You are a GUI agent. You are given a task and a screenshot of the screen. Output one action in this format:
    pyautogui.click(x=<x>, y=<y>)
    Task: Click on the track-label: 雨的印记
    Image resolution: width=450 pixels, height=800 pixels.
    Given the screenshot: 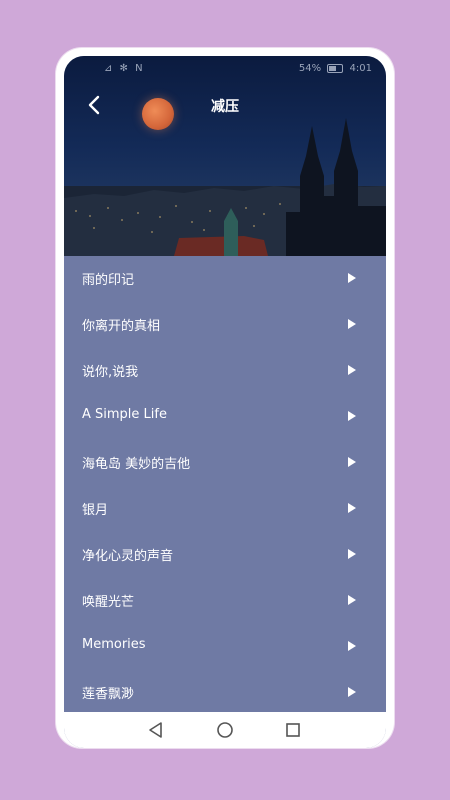 What is the action you would take?
    pyautogui.click(x=108, y=280)
    